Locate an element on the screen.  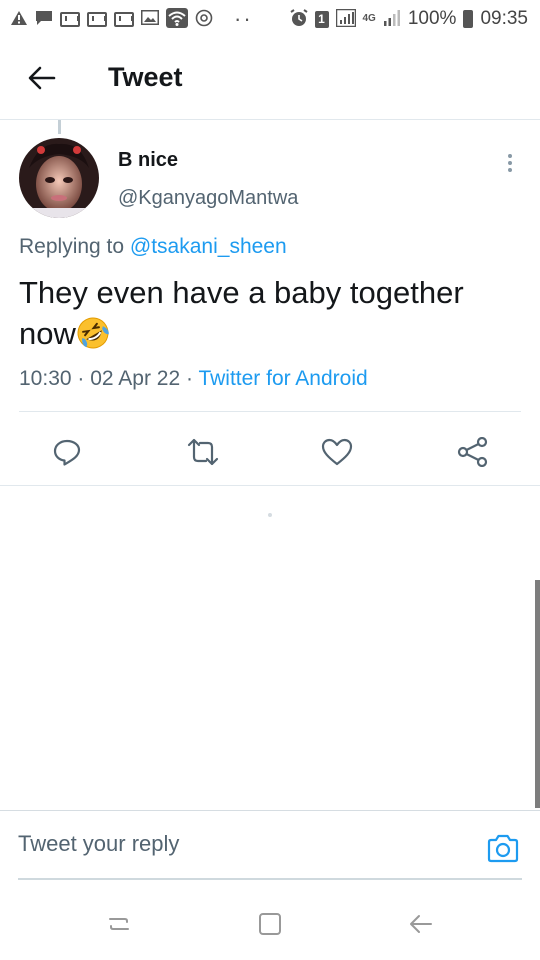
camera-icon is located at coordinates (503, 848).